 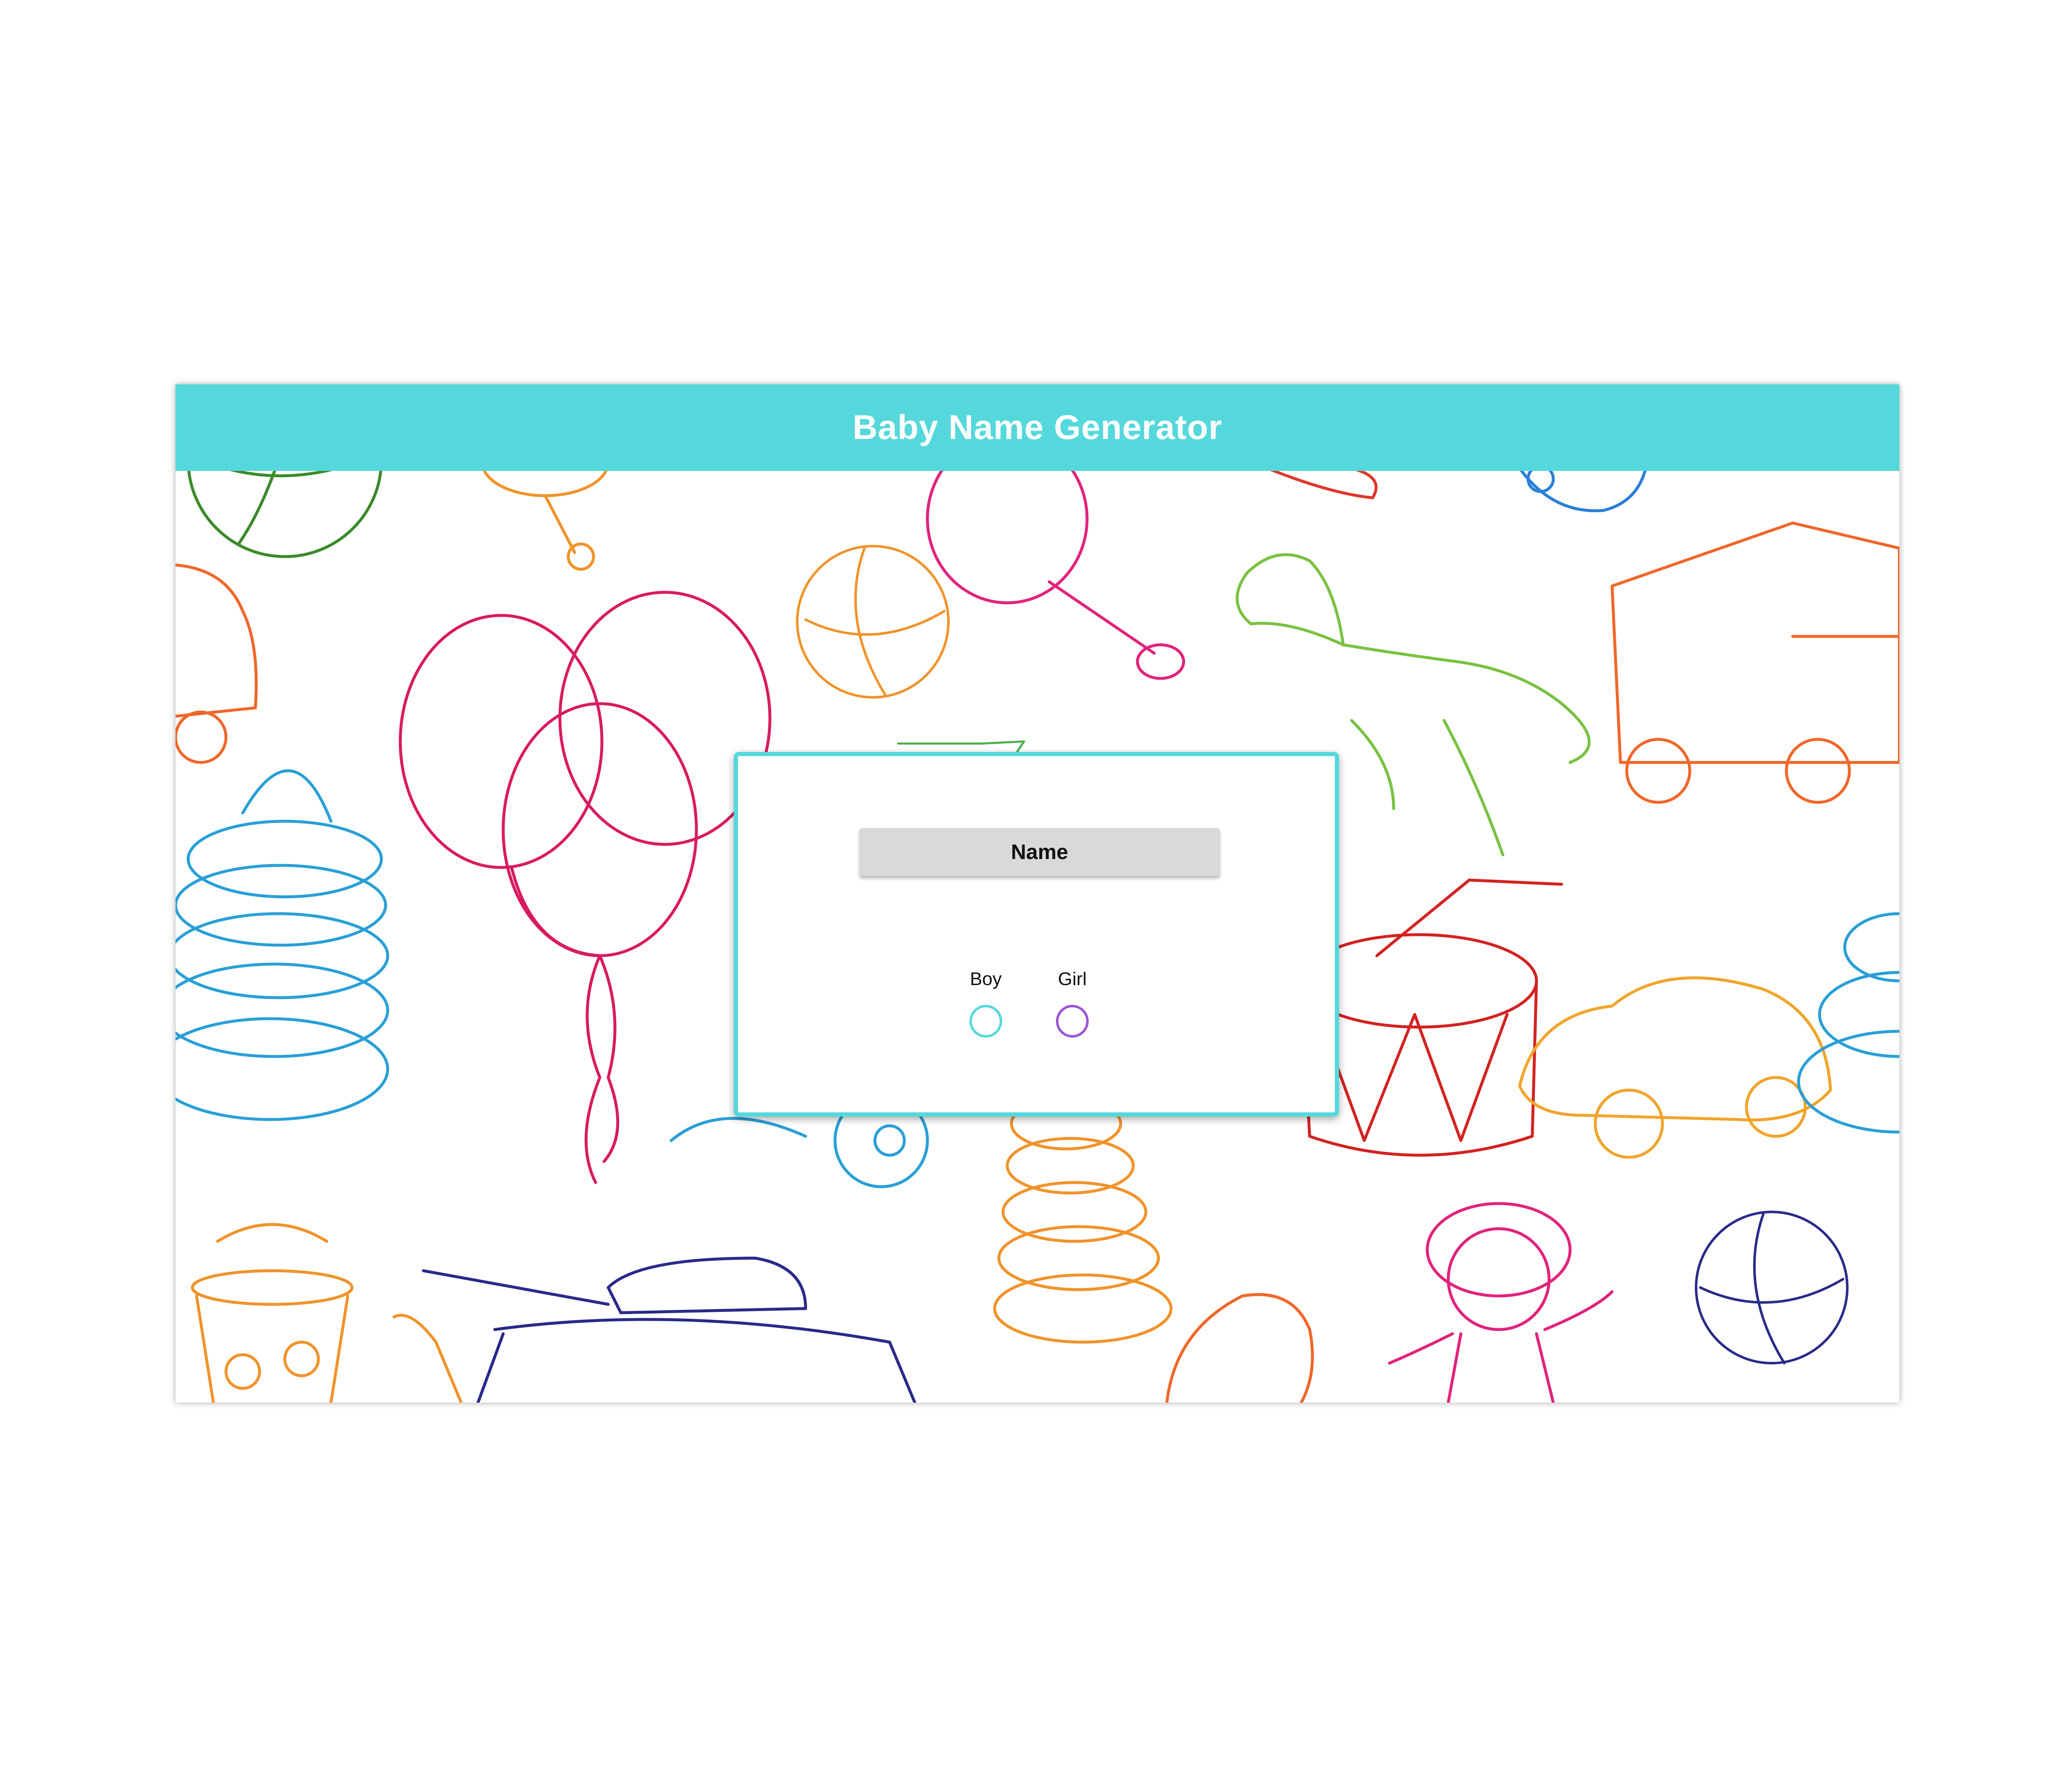 I want to click on girl-label: Girl, so click(x=1072, y=979).